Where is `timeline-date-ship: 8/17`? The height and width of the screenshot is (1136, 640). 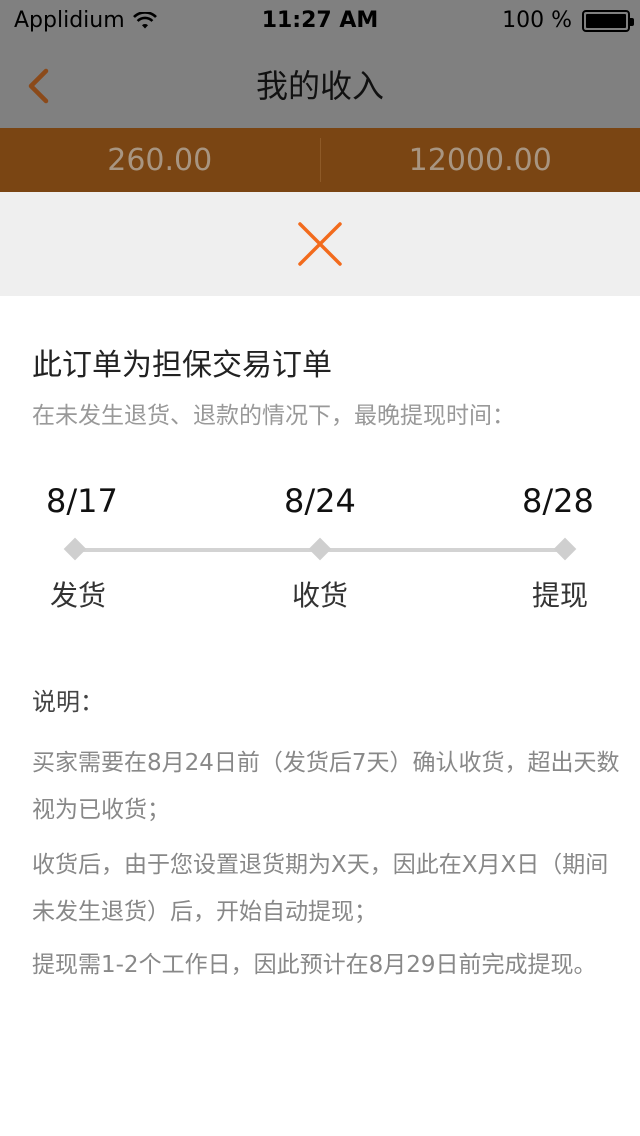 timeline-date-ship: 8/17 is located at coordinates (82, 501).